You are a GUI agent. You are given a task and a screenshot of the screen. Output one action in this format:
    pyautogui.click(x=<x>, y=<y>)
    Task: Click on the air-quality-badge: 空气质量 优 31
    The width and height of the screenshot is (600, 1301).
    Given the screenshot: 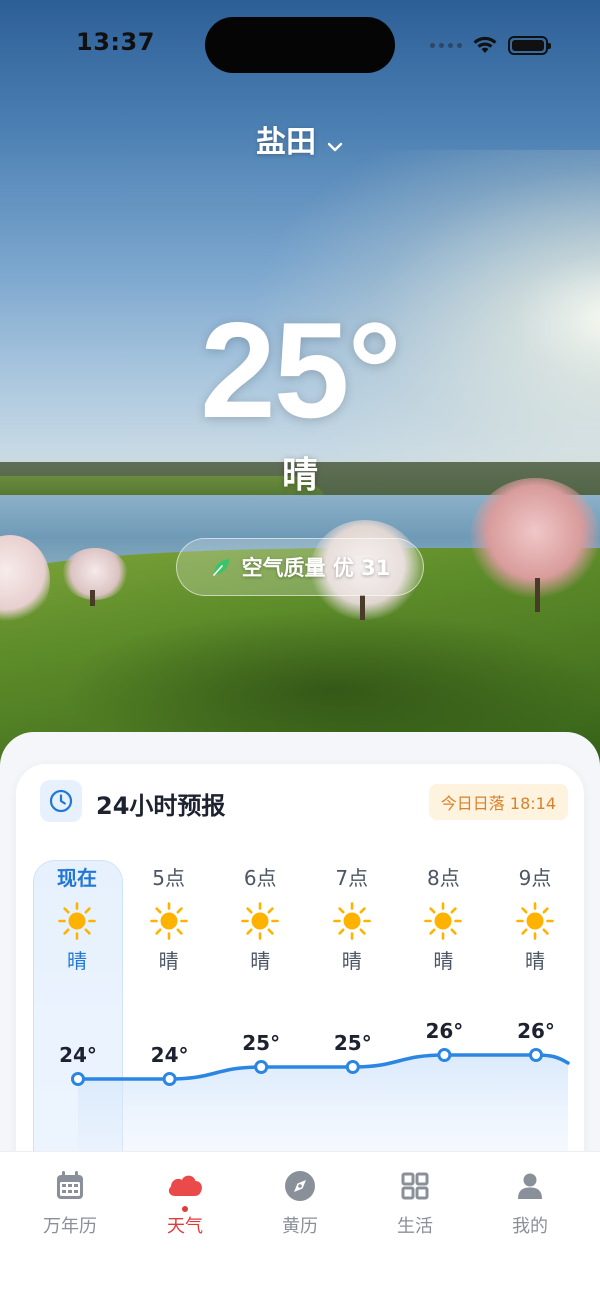 What is the action you would take?
    pyautogui.click(x=300, y=567)
    